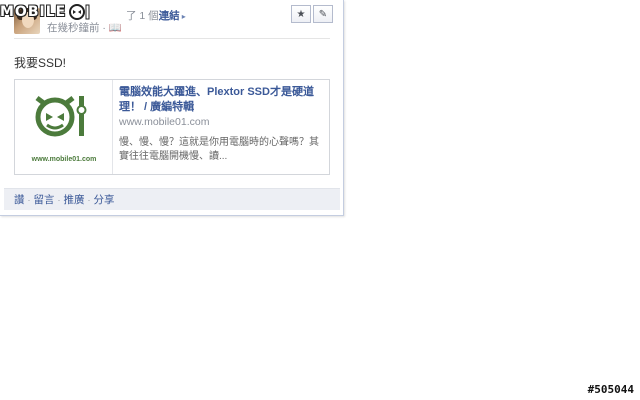 The width and height of the screenshot is (640, 400). I want to click on promote-link: 推廣, so click(74, 199).